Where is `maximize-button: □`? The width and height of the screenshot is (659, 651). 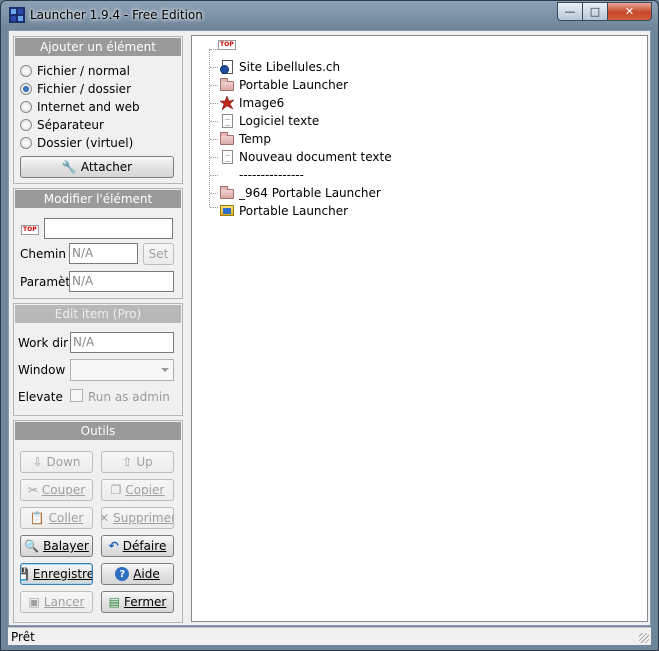 maximize-button: □ is located at coordinates (595, 11).